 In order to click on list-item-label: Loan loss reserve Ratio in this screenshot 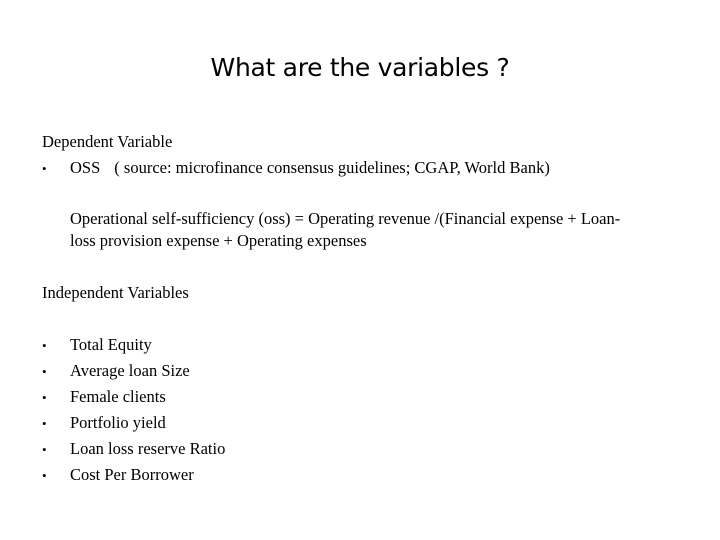, I will do `click(148, 448)`.